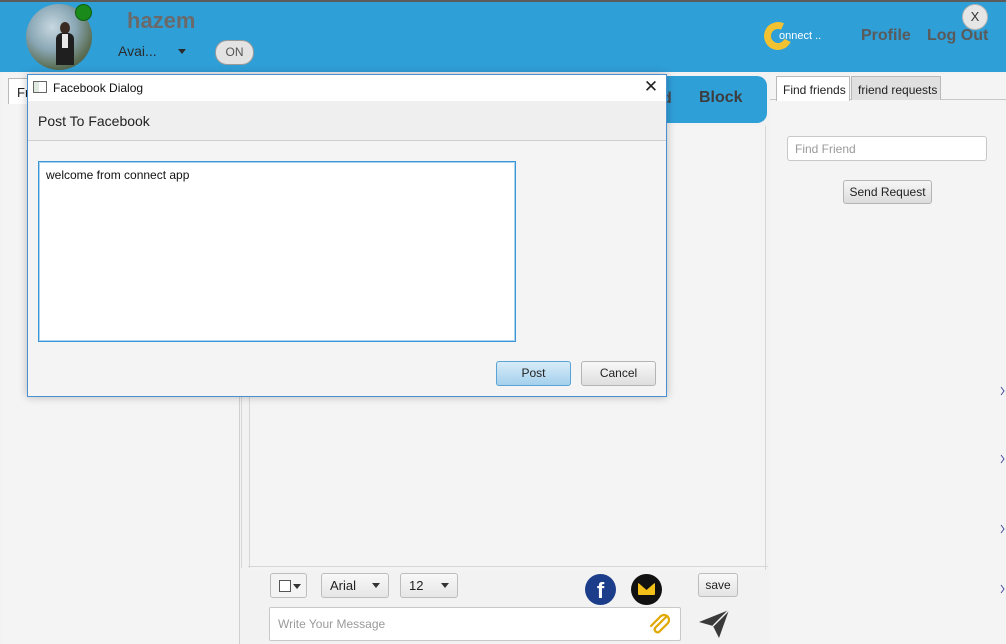 This screenshot has height=644, width=1006. What do you see at coordinates (896, 88) in the screenshot?
I see `tab-friend-requests: friend requests` at bounding box center [896, 88].